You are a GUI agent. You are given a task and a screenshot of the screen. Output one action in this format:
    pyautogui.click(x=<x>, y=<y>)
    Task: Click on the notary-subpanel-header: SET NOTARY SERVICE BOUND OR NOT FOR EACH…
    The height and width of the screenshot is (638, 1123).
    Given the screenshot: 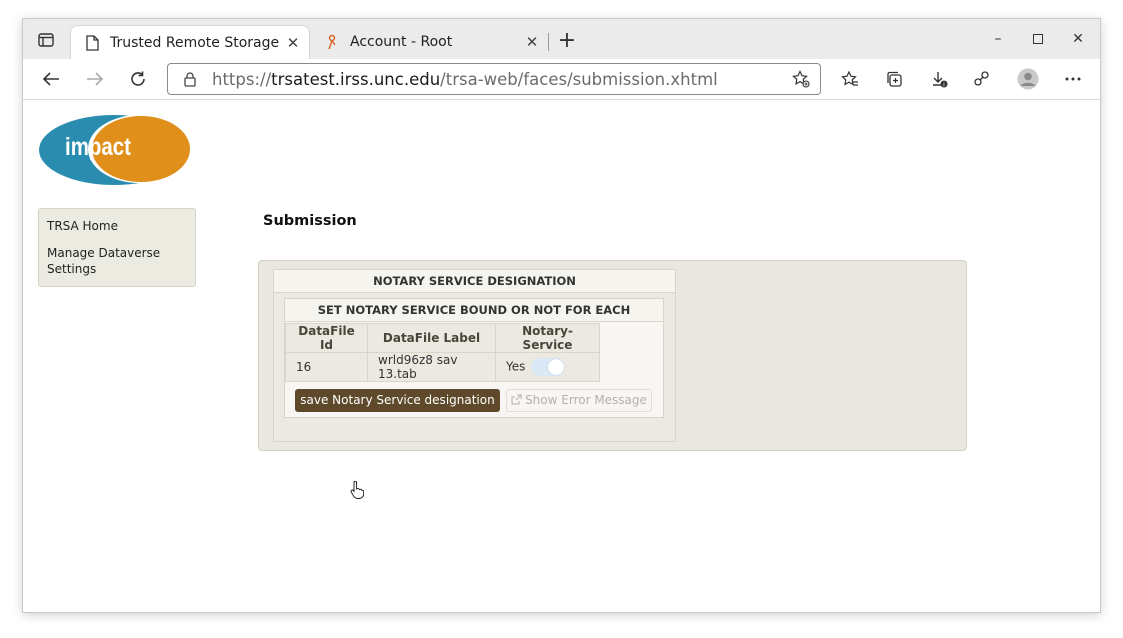 What is the action you would take?
    pyautogui.click(x=474, y=319)
    